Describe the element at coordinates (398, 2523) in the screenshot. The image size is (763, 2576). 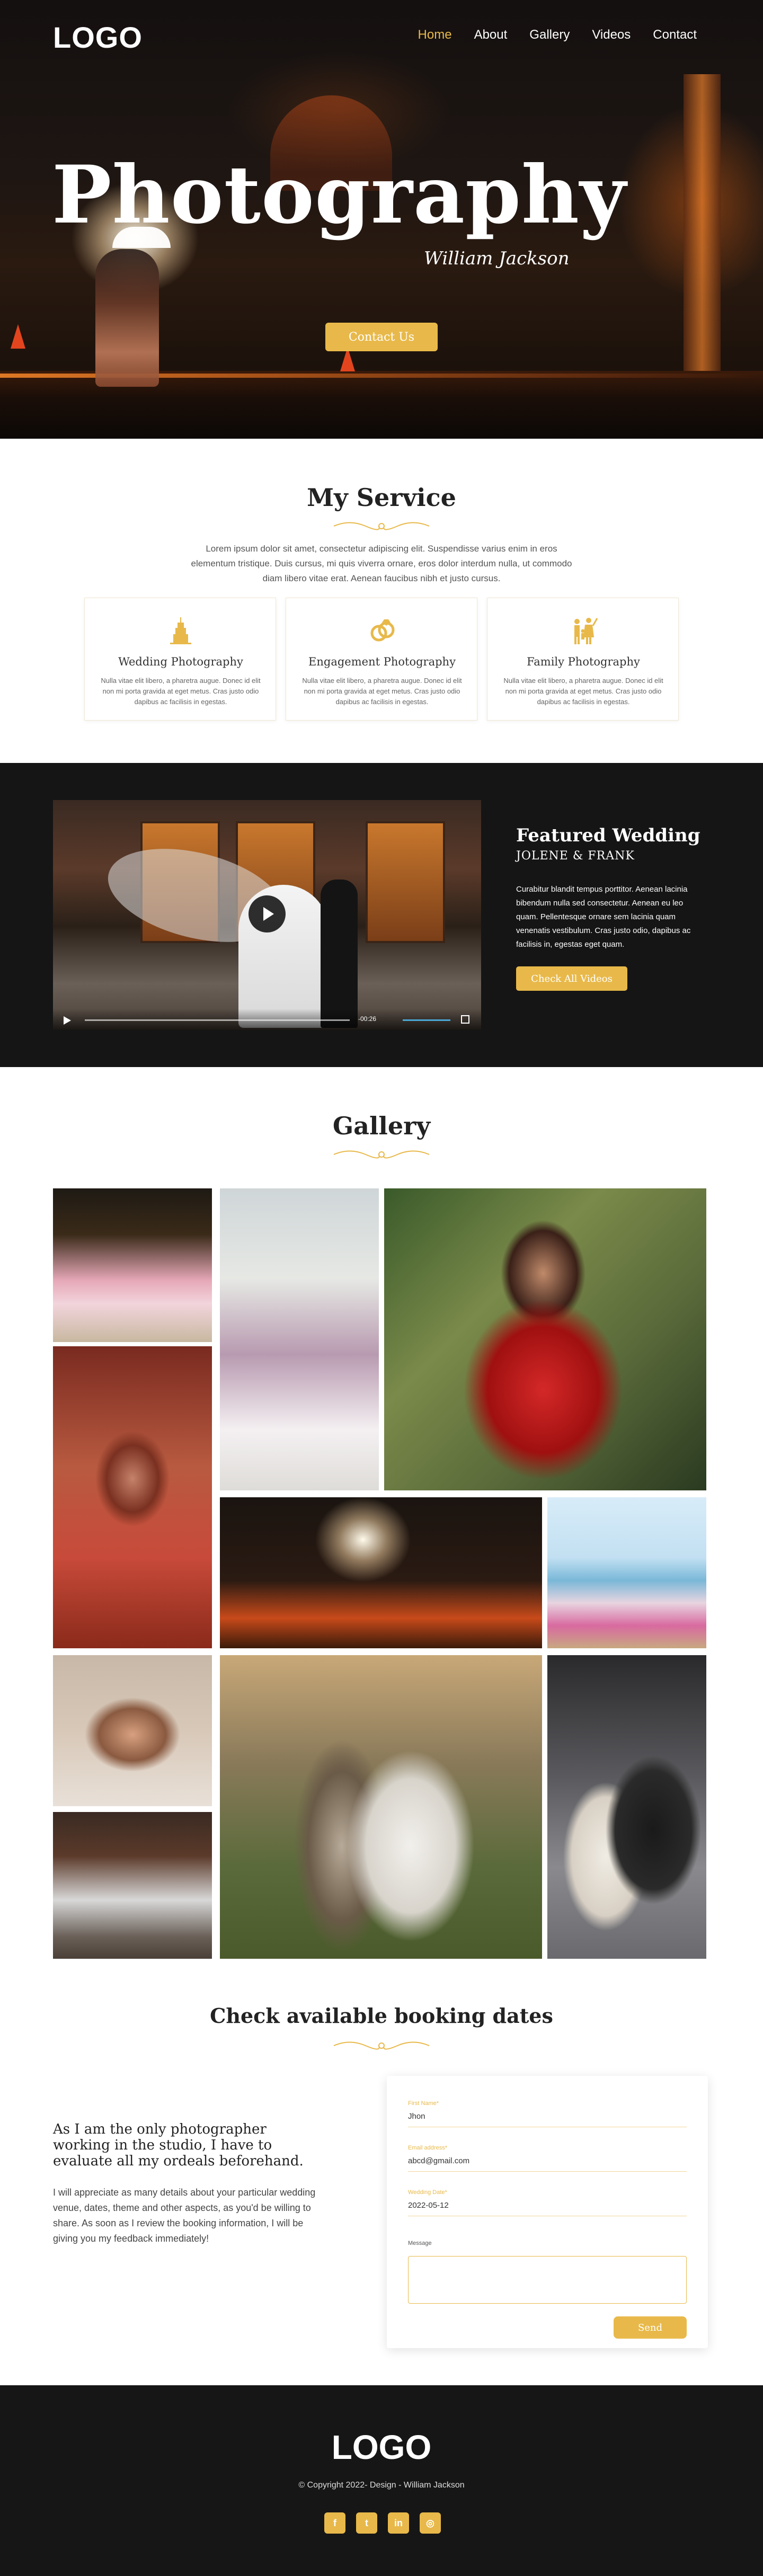
I see `linkedin-icon: in` at that location.